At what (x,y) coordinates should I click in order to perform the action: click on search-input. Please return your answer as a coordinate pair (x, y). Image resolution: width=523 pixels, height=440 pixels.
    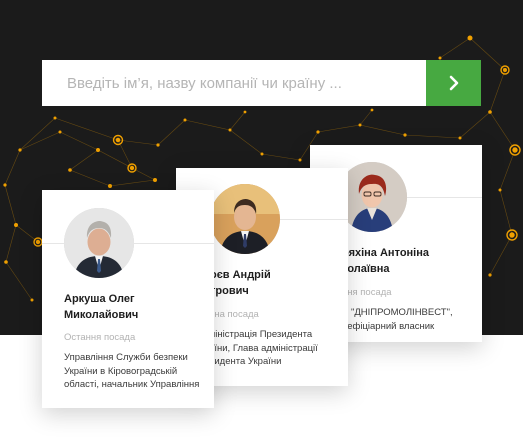
    Looking at the image, I should click on (234, 83).